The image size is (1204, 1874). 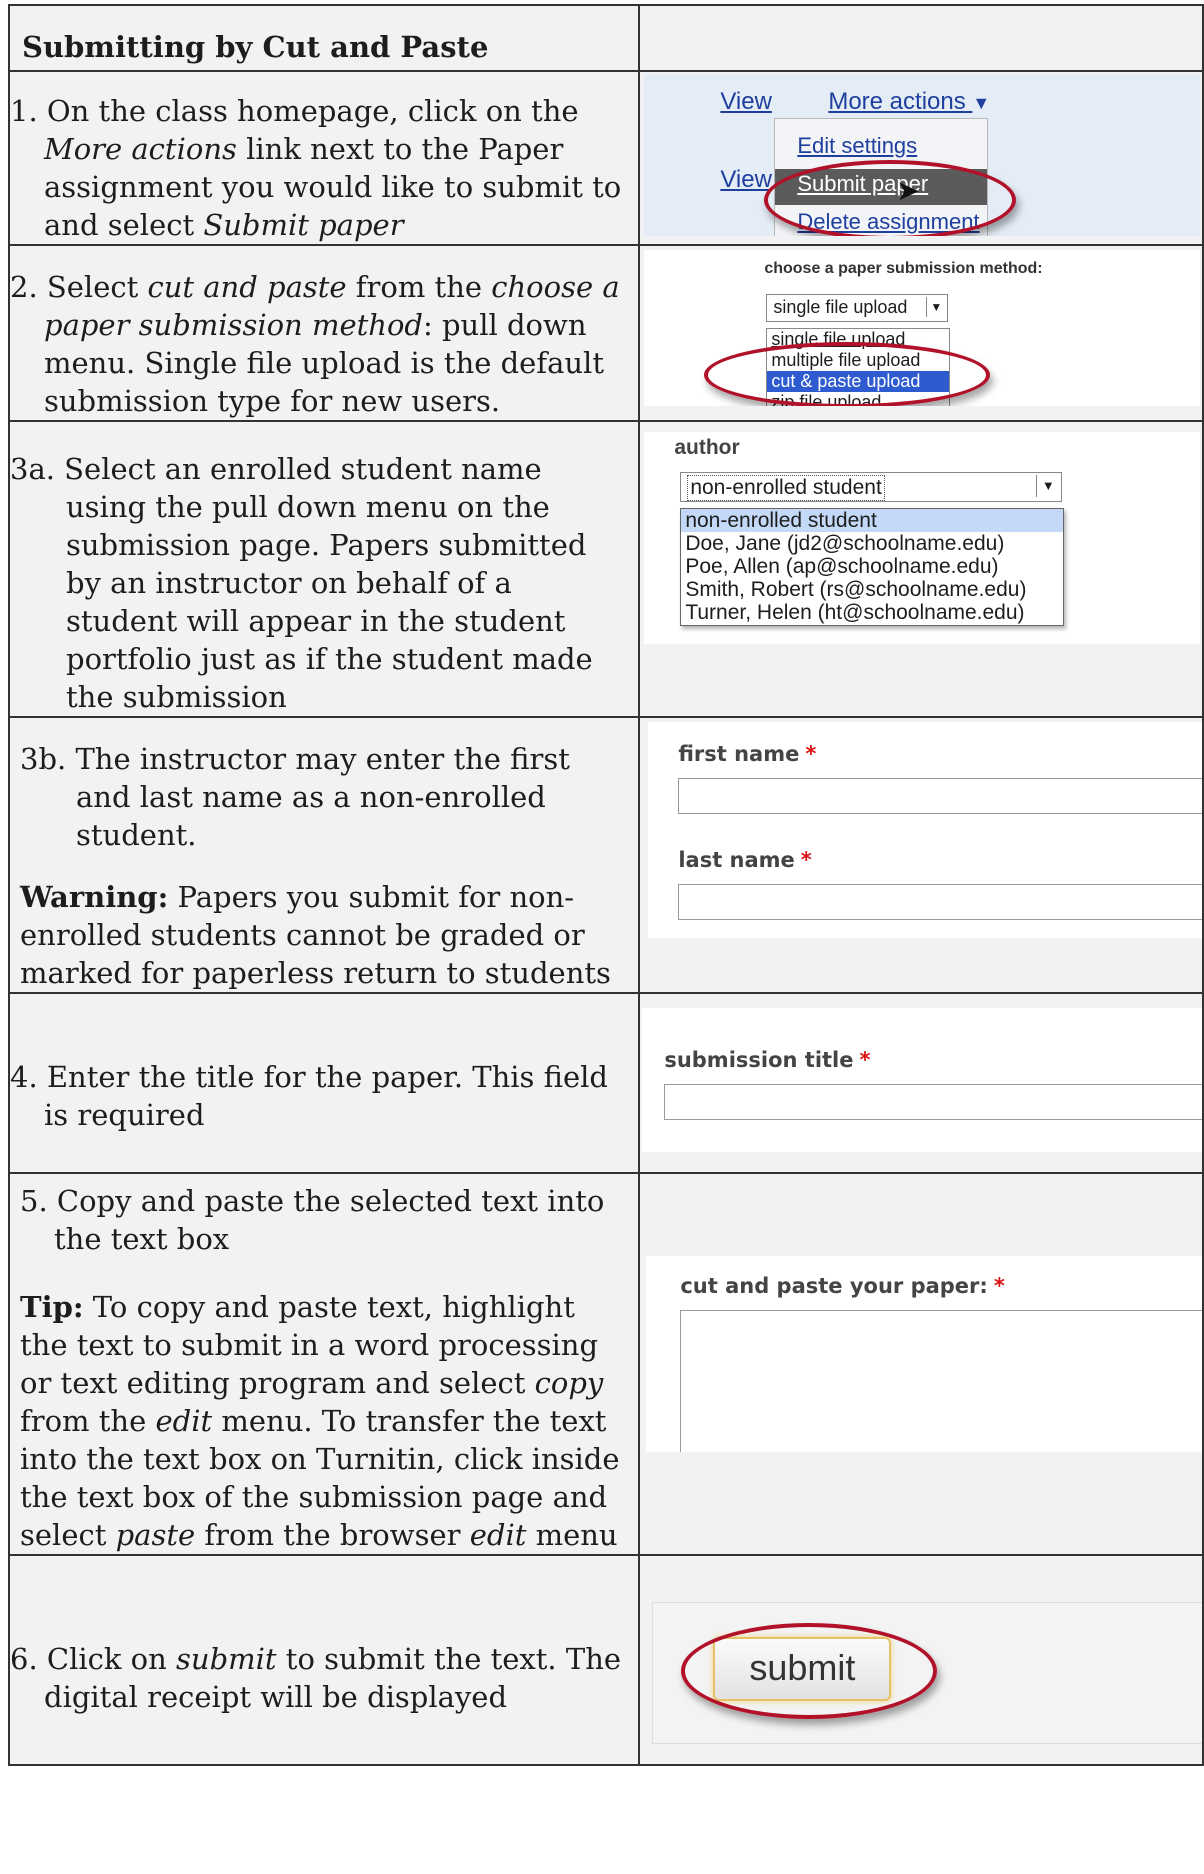 I want to click on author-label: author, so click(x=707, y=447).